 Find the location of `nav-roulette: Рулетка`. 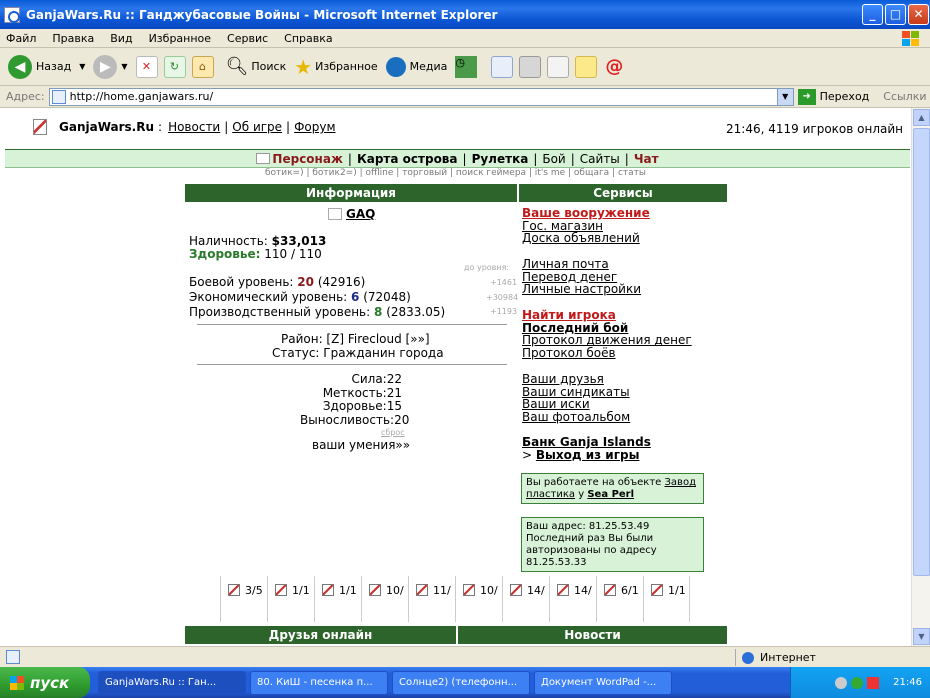

nav-roulette: Рулетка is located at coordinates (500, 159).